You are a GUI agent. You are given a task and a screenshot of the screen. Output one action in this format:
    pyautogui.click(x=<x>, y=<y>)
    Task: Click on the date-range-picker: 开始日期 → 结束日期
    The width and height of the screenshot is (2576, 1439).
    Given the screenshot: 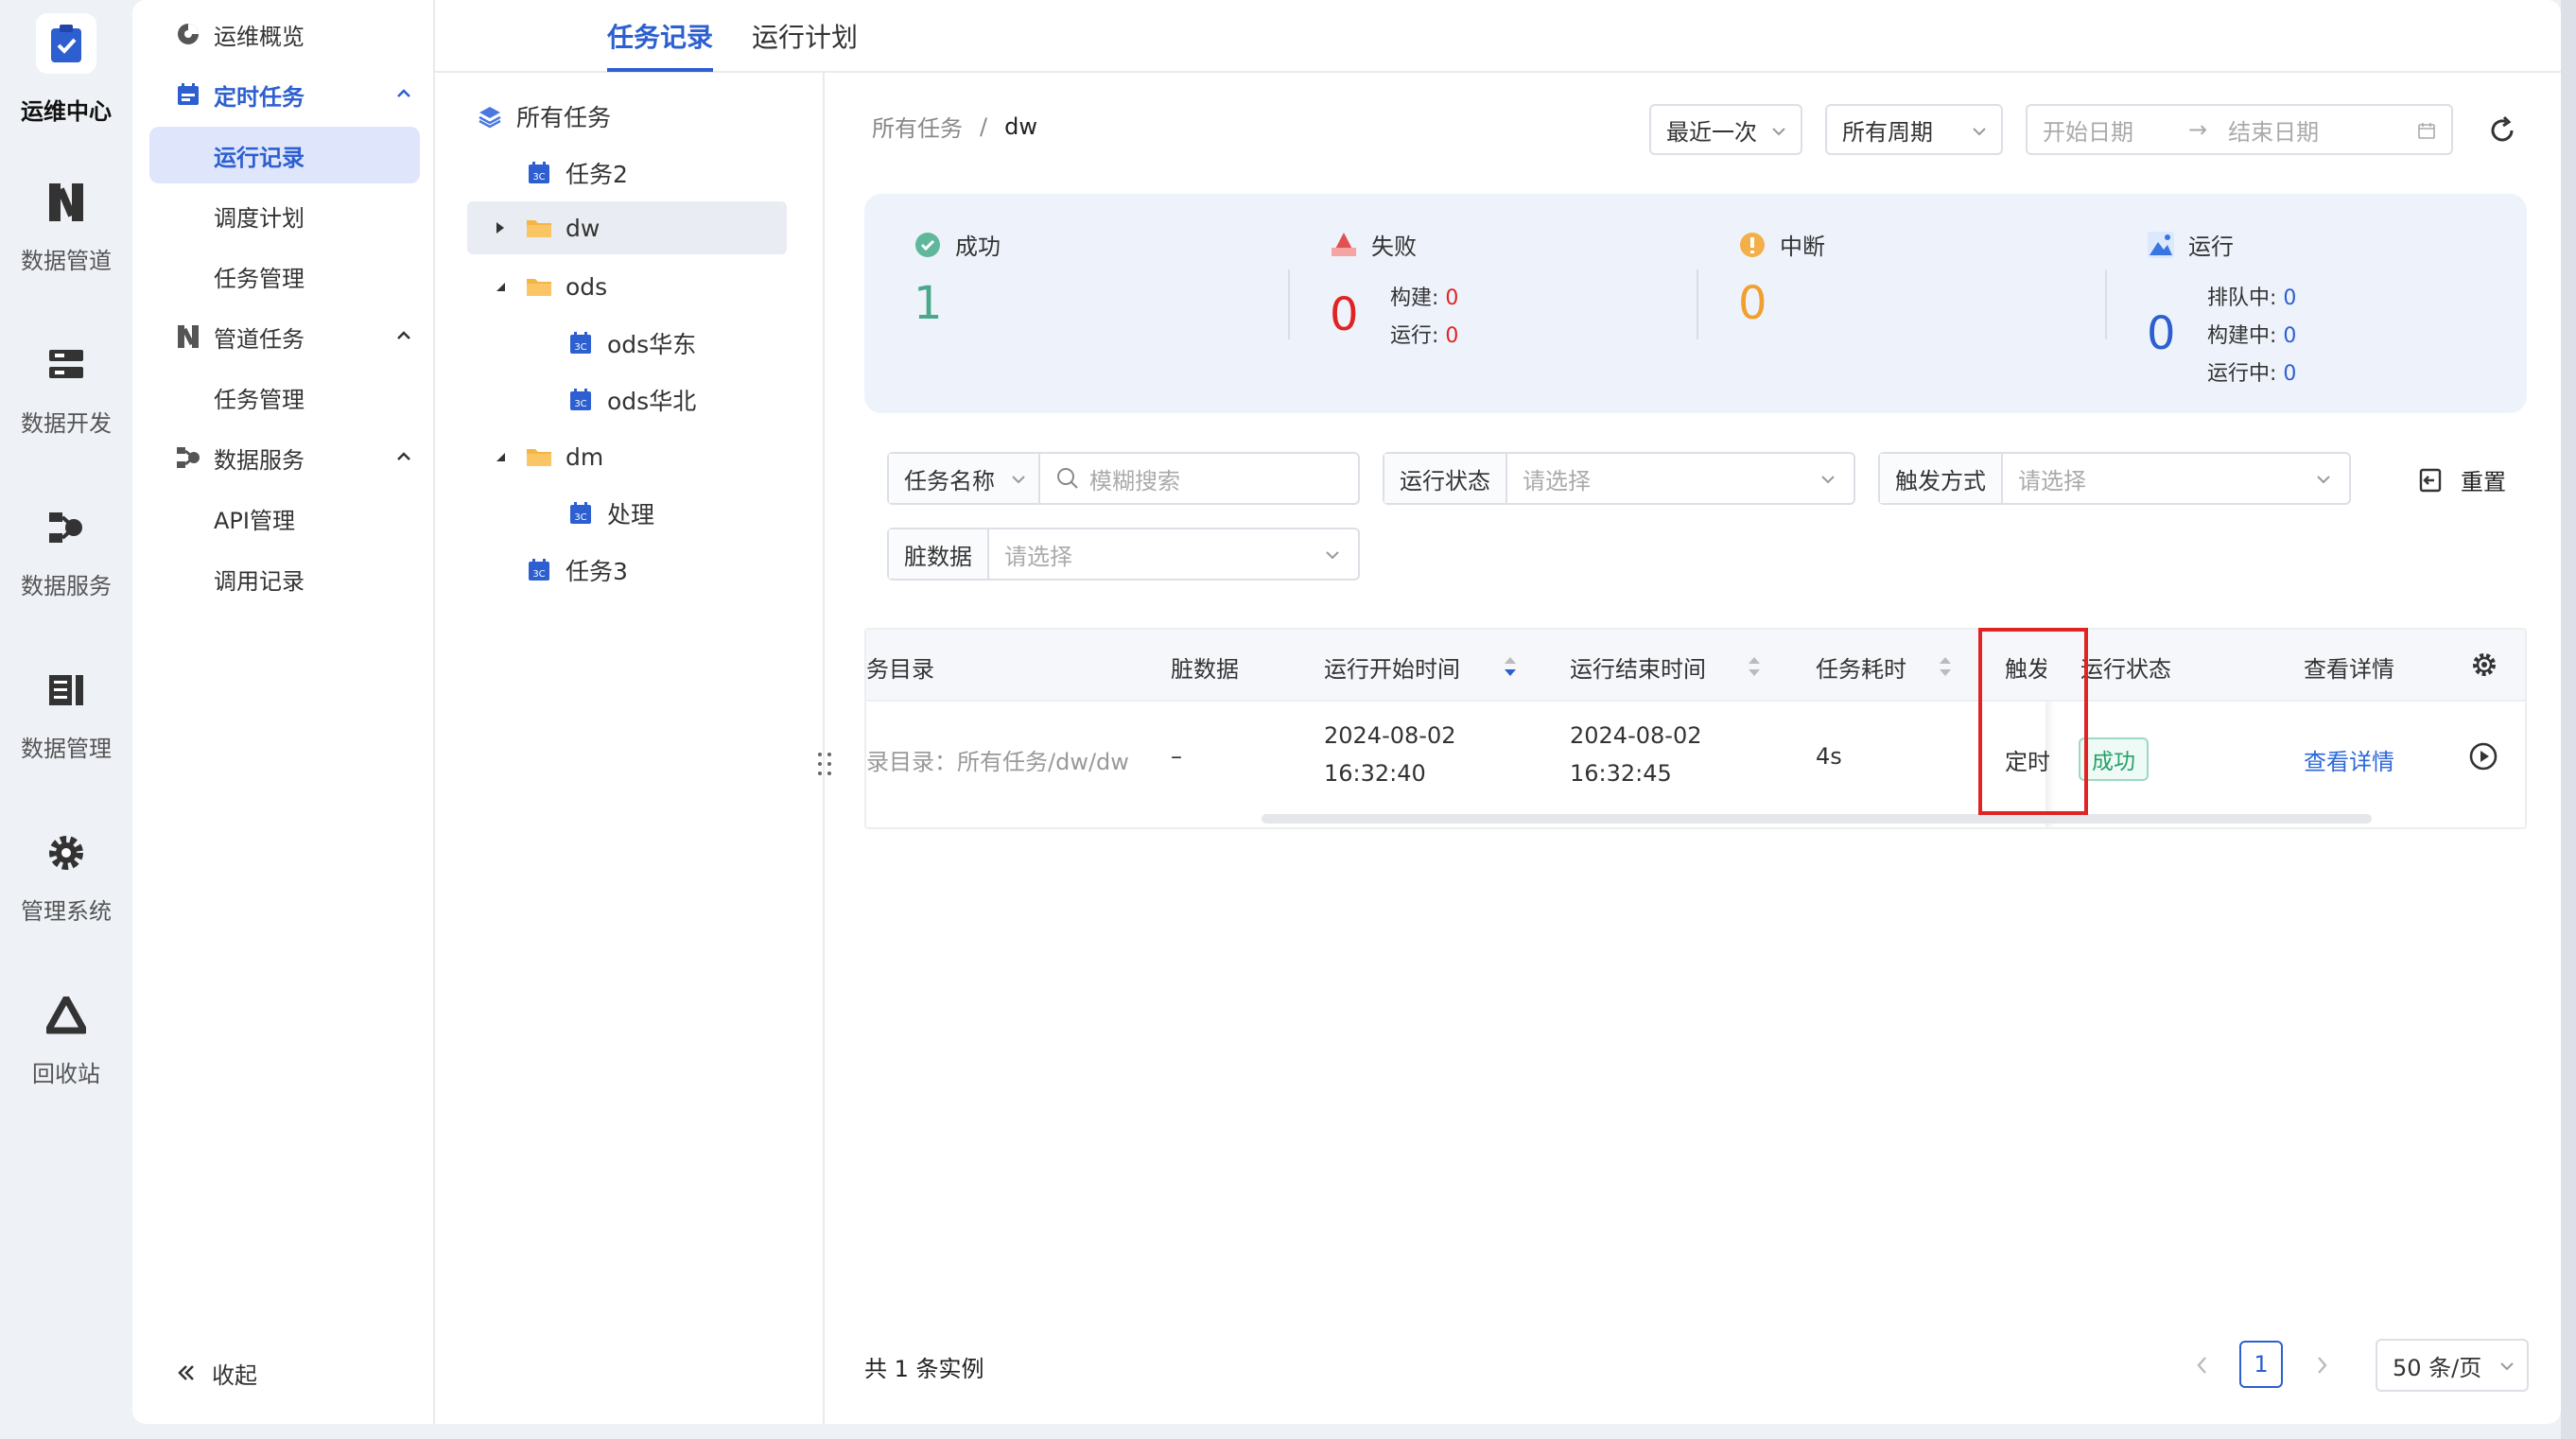 What is the action you would take?
    pyautogui.click(x=2239, y=129)
    